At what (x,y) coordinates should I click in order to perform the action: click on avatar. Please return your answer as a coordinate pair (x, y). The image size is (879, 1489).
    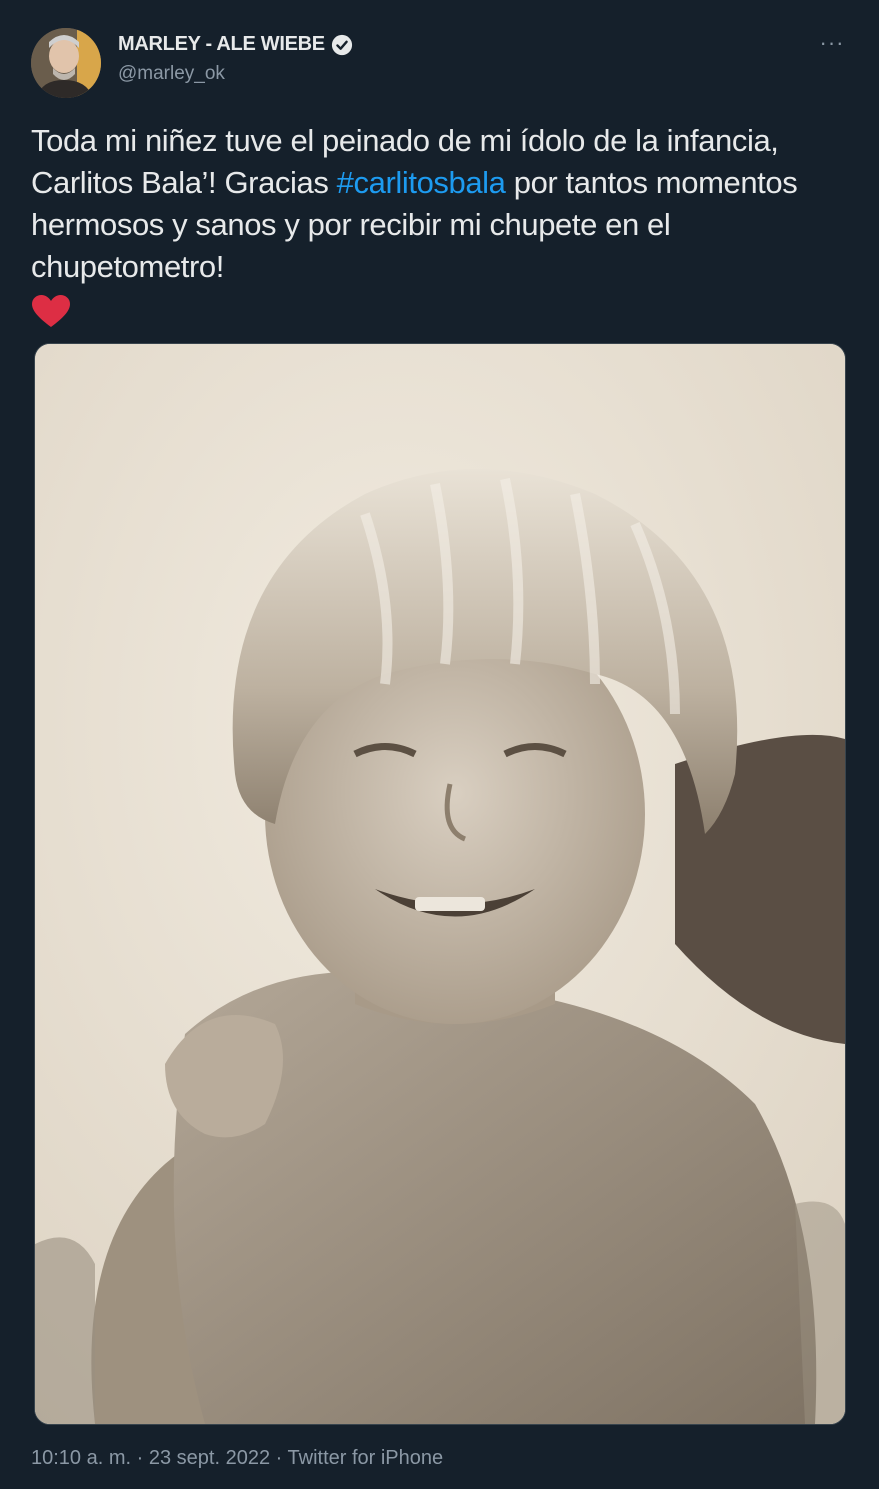
    Looking at the image, I should click on (66, 63).